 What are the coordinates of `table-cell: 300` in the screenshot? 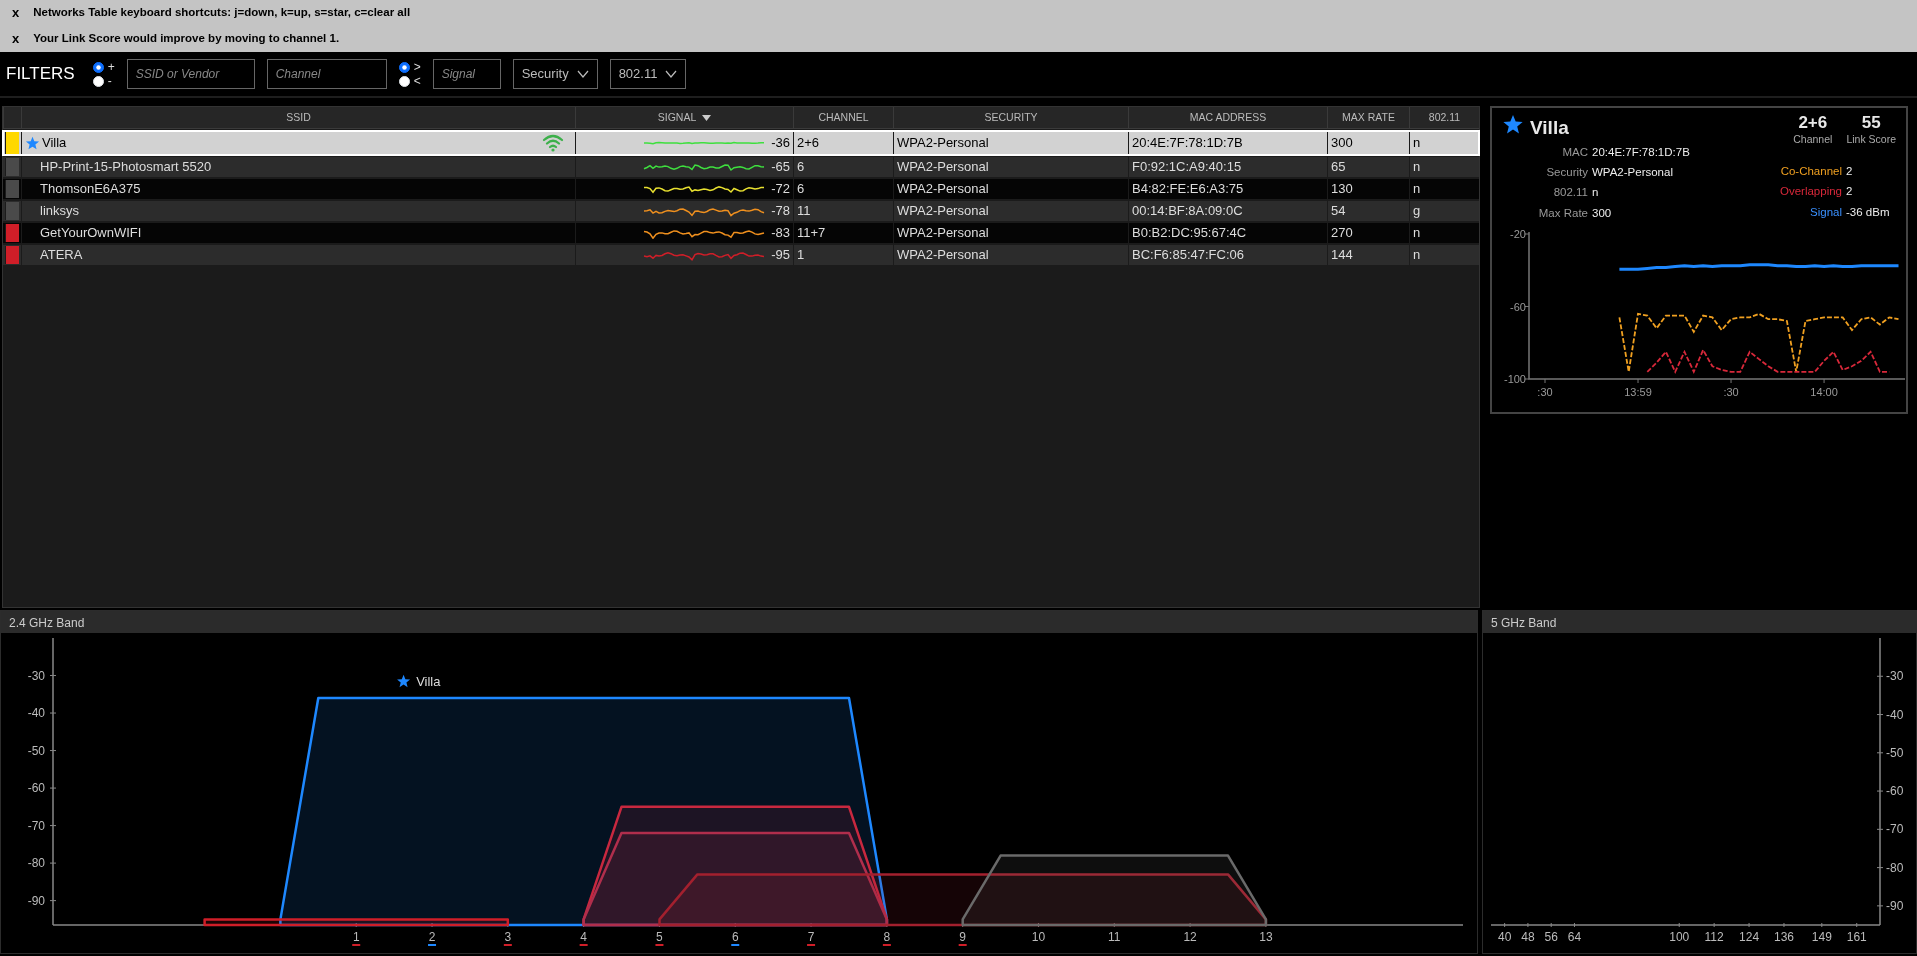 It's located at (1368, 143).